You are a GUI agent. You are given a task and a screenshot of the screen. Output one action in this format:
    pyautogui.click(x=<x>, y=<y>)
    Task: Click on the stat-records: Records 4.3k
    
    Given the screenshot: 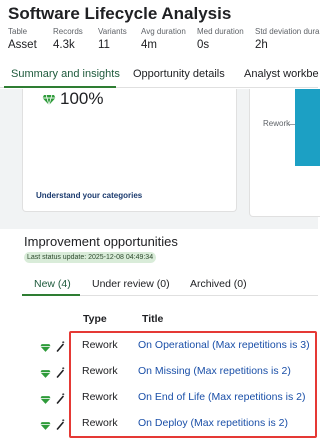 What is the action you would take?
    pyautogui.click(x=68, y=39)
    